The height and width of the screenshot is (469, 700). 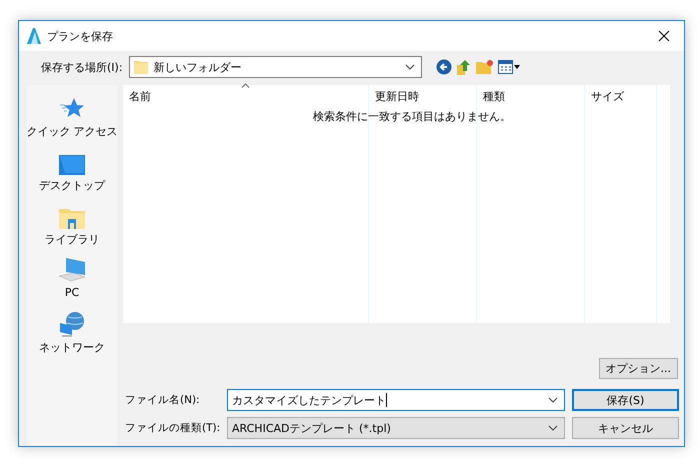 What do you see at coordinates (396, 400) in the screenshot?
I see `file-name-field: カスタマイズしたテンプレート` at bounding box center [396, 400].